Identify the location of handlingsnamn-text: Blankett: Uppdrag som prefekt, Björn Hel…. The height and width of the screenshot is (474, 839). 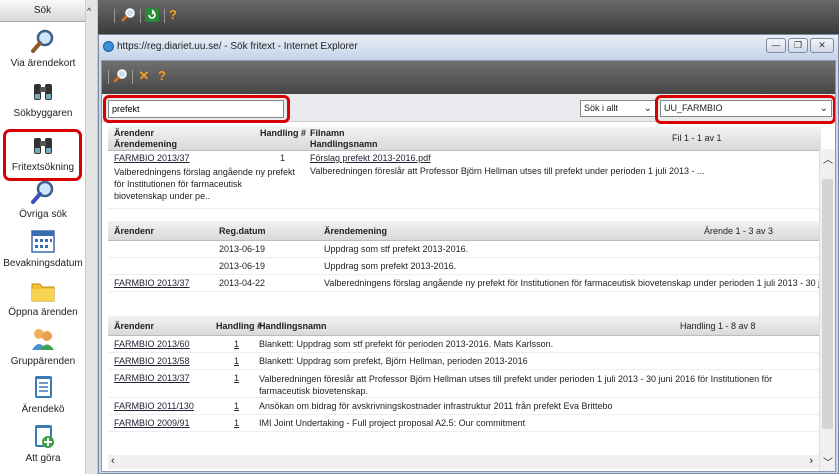
(393, 361).